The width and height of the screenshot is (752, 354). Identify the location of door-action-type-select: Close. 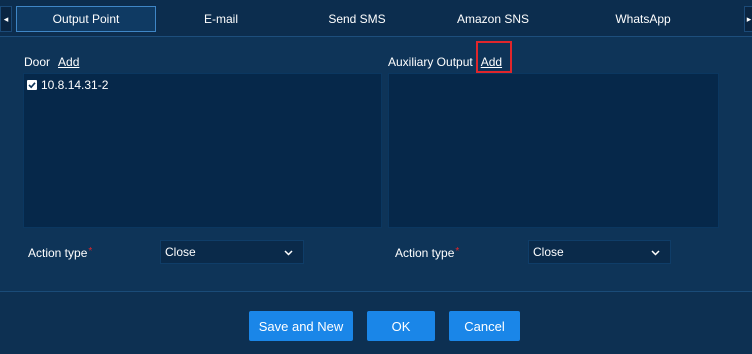
(232, 252).